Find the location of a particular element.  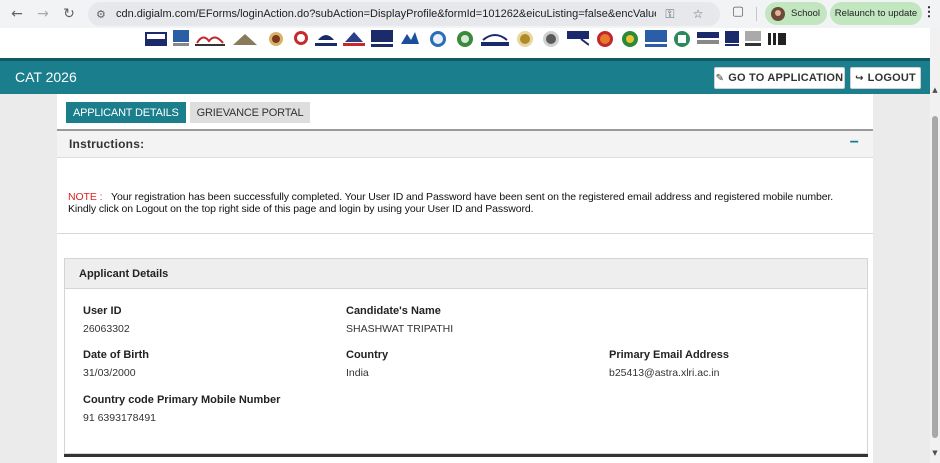

extensions-icon: ▢ is located at coordinates (738, 14).